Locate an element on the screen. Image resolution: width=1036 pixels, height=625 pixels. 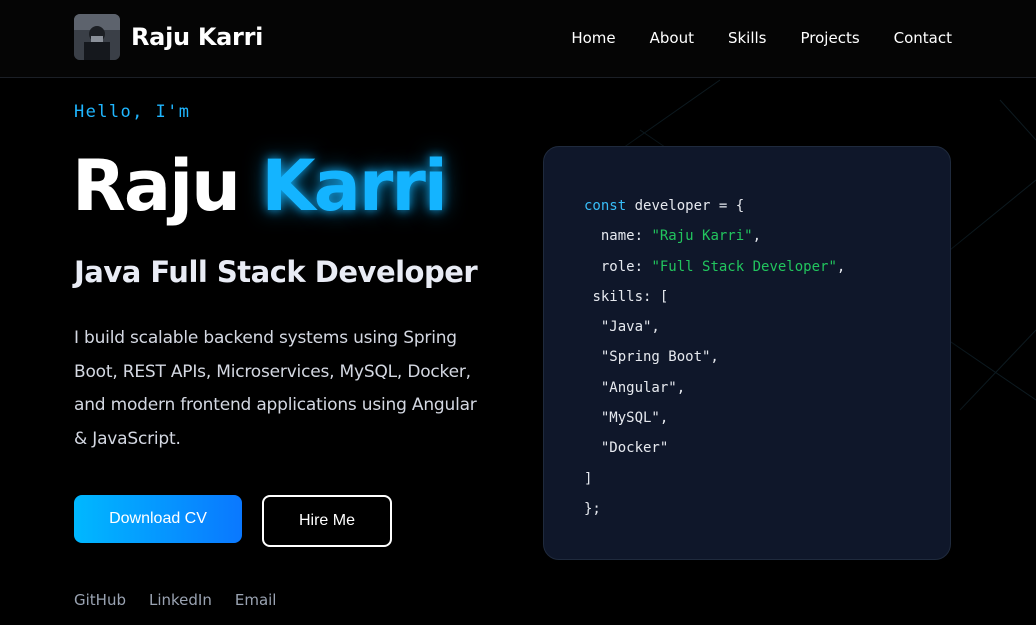
brand: Raju Karri is located at coordinates (168, 37).